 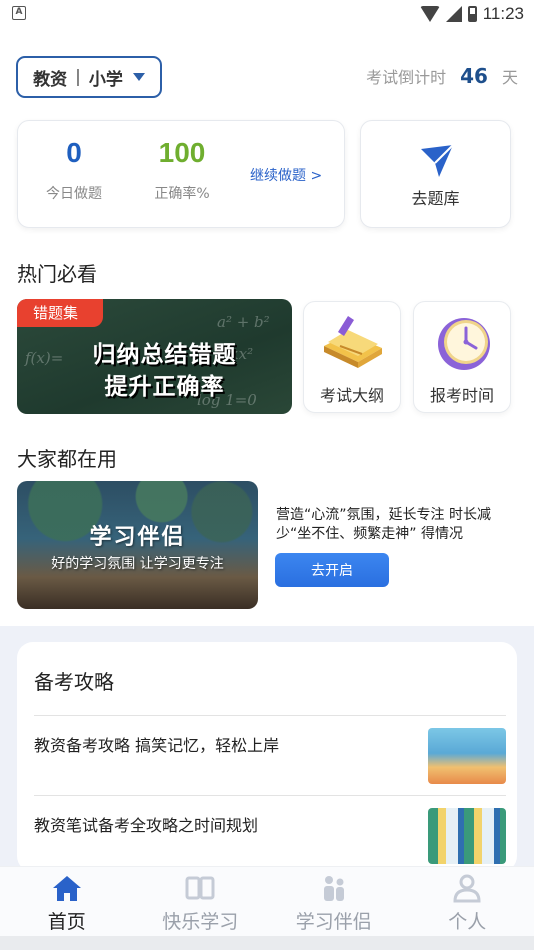 I want to click on wrong-questions-tag: 错题集, so click(x=60, y=313).